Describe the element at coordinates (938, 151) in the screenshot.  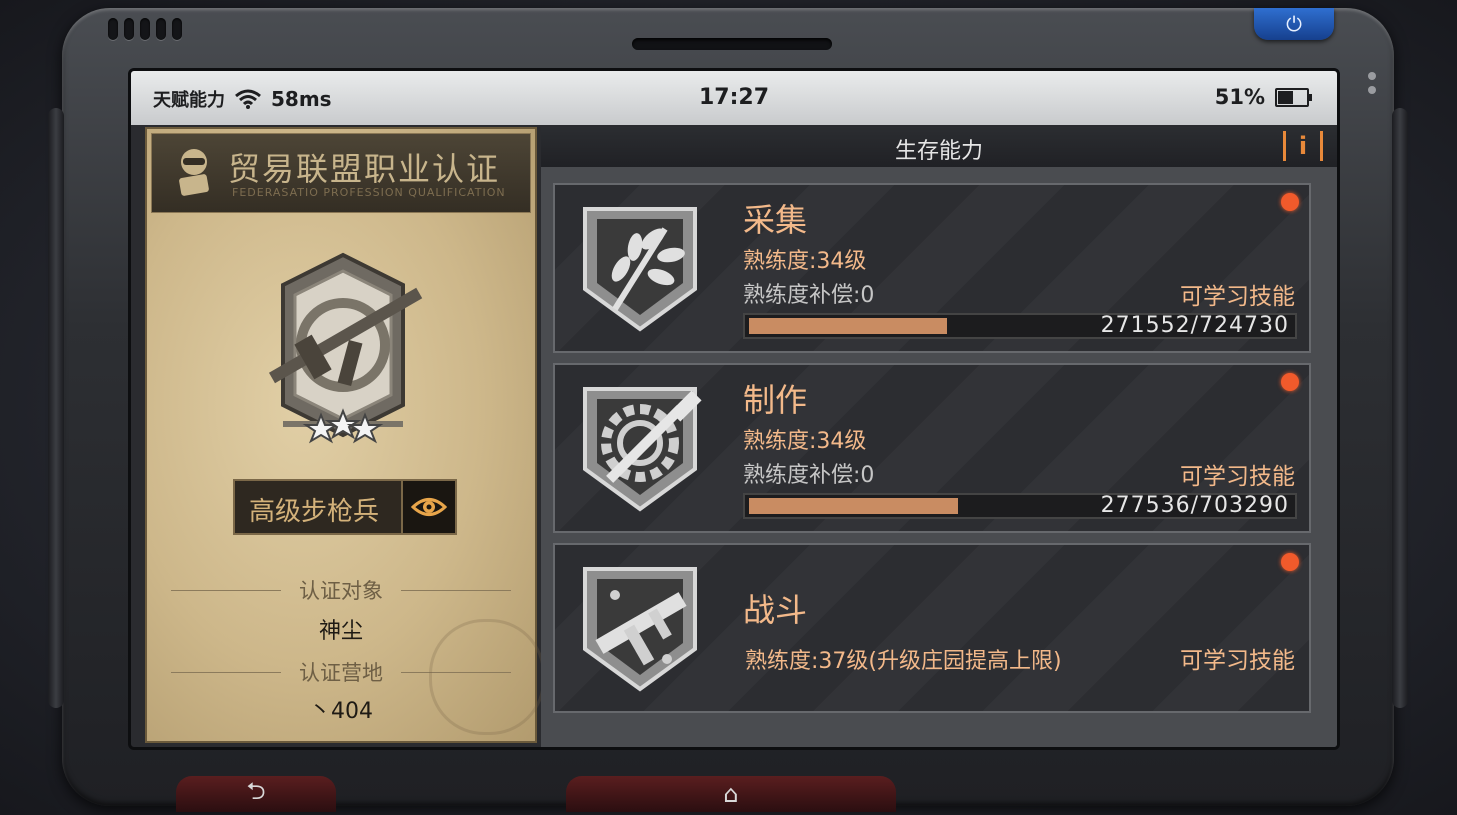
I see `panel-title: 生存能力` at that location.